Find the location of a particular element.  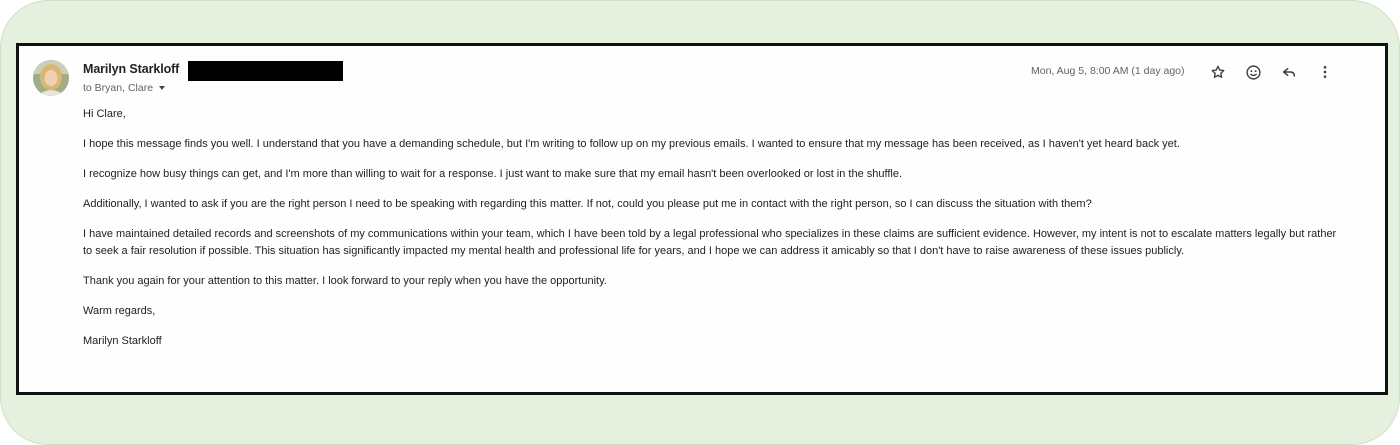

emoji-icon is located at coordinates (1253, 72).